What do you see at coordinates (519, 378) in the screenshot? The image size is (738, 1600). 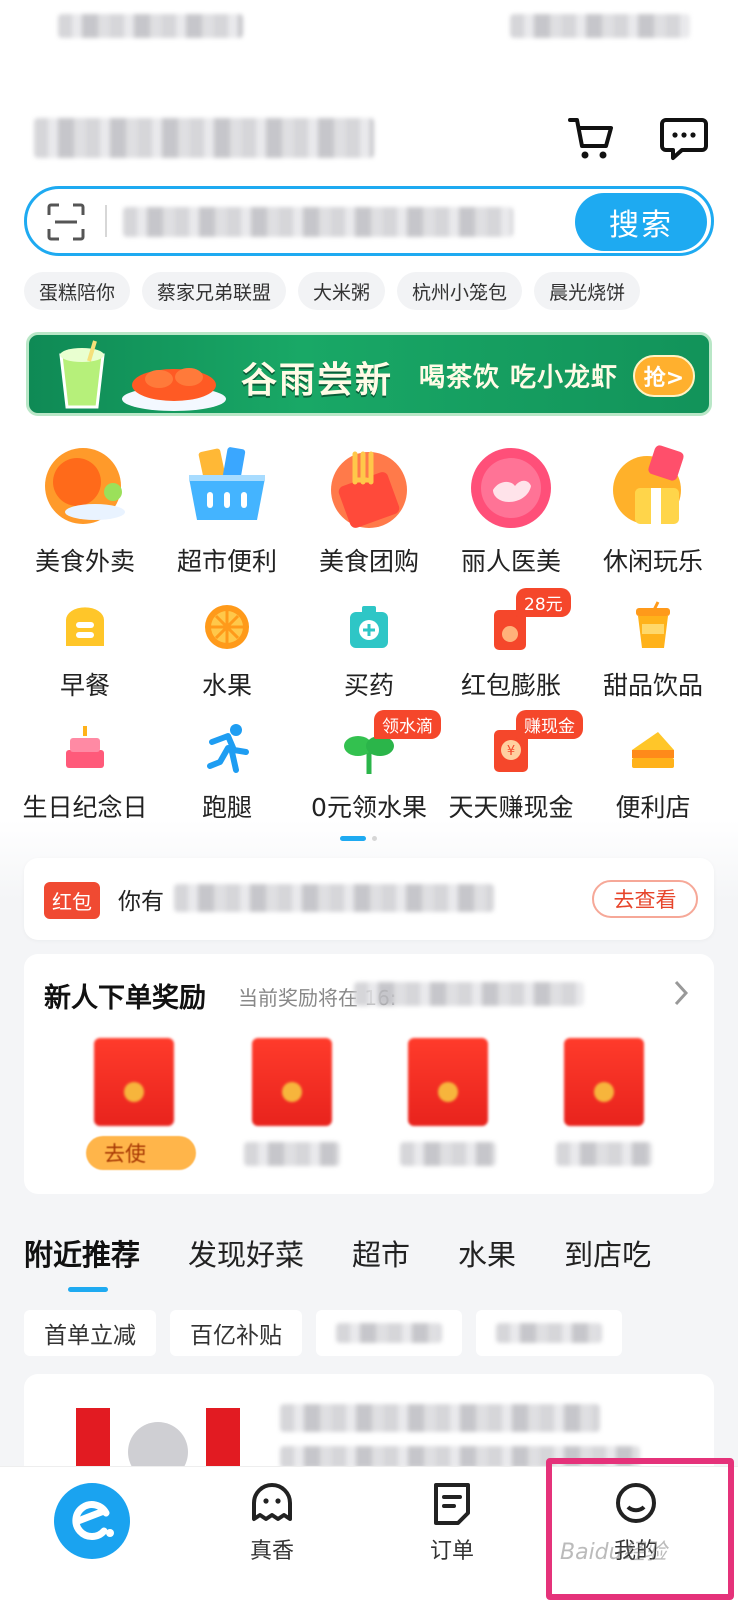 I see `banner-subtitle: 喝茶饮 吃小龙虾` at bounding box center [519, 378].